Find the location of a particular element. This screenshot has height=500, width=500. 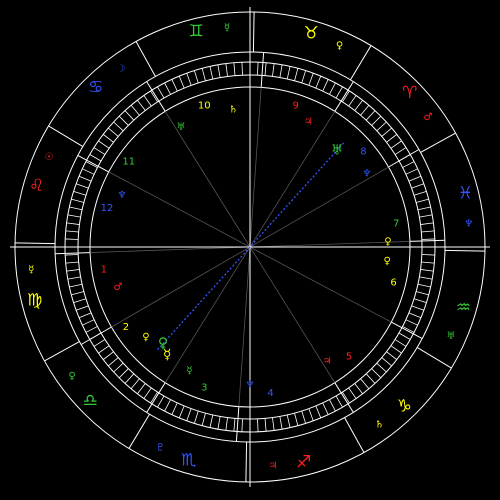

sign-ruler-glyph: ♃ is located at coordinates (273, 465).